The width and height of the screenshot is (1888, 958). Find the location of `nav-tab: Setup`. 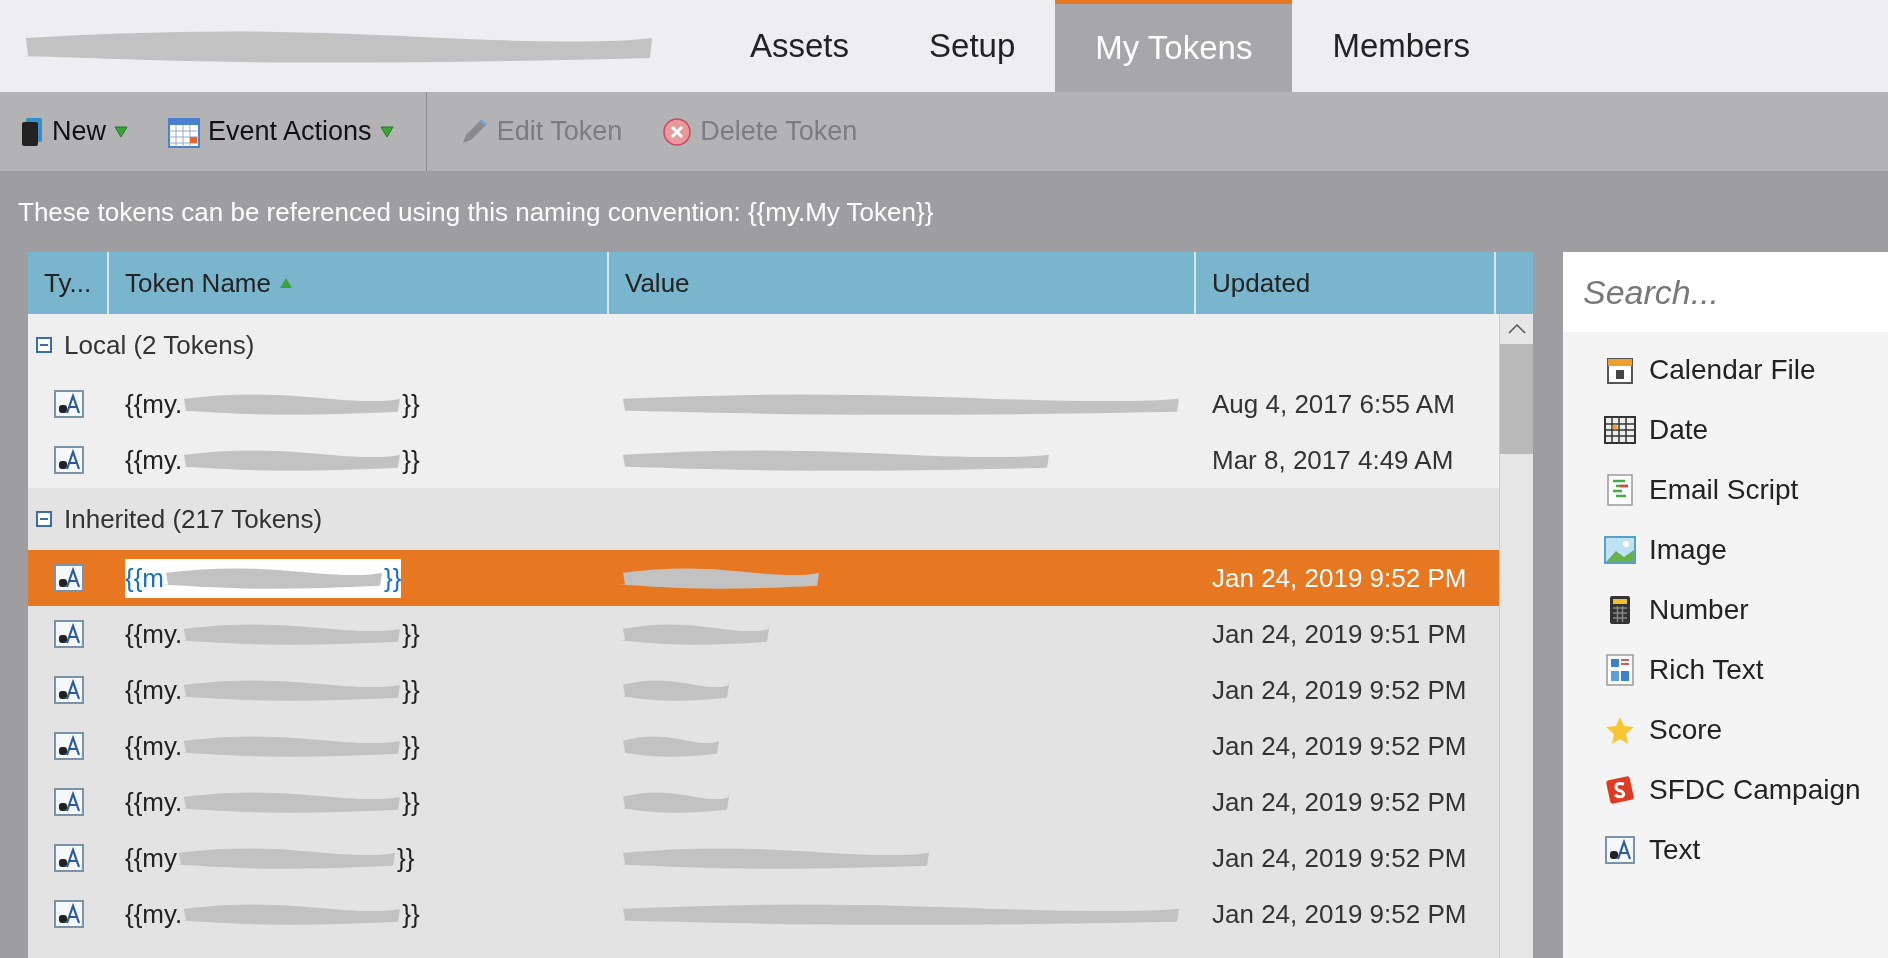

nav-tab: Setup is located at coordinates (972, 46).